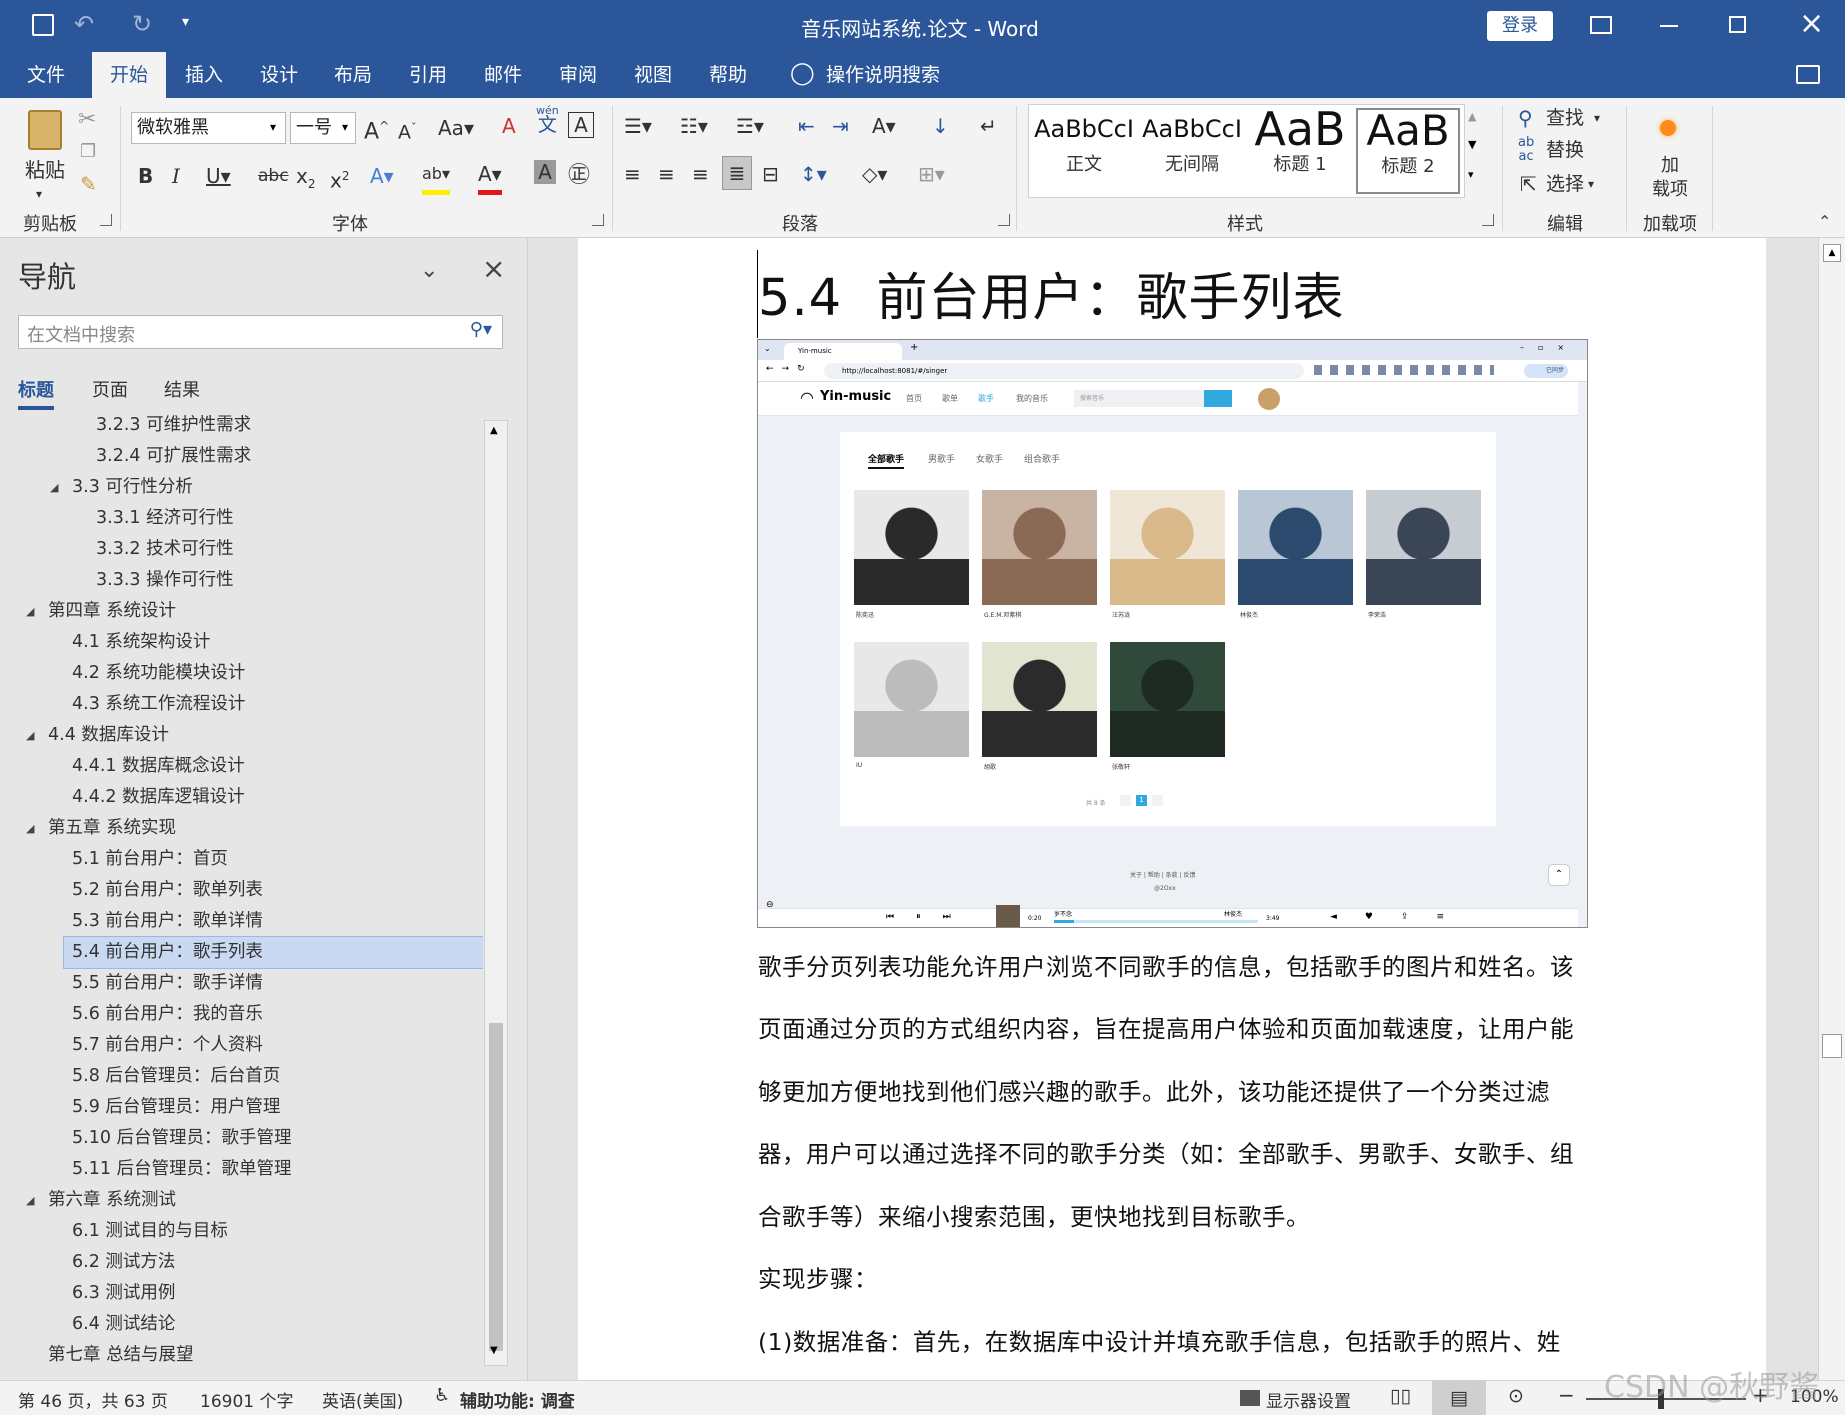 Image resolution: width=1845 pixels, height=1415 pixels. Describe the element at coordinates (36, 393) in the screenshot. I see `nav-tab-headings: 标题` at that location.